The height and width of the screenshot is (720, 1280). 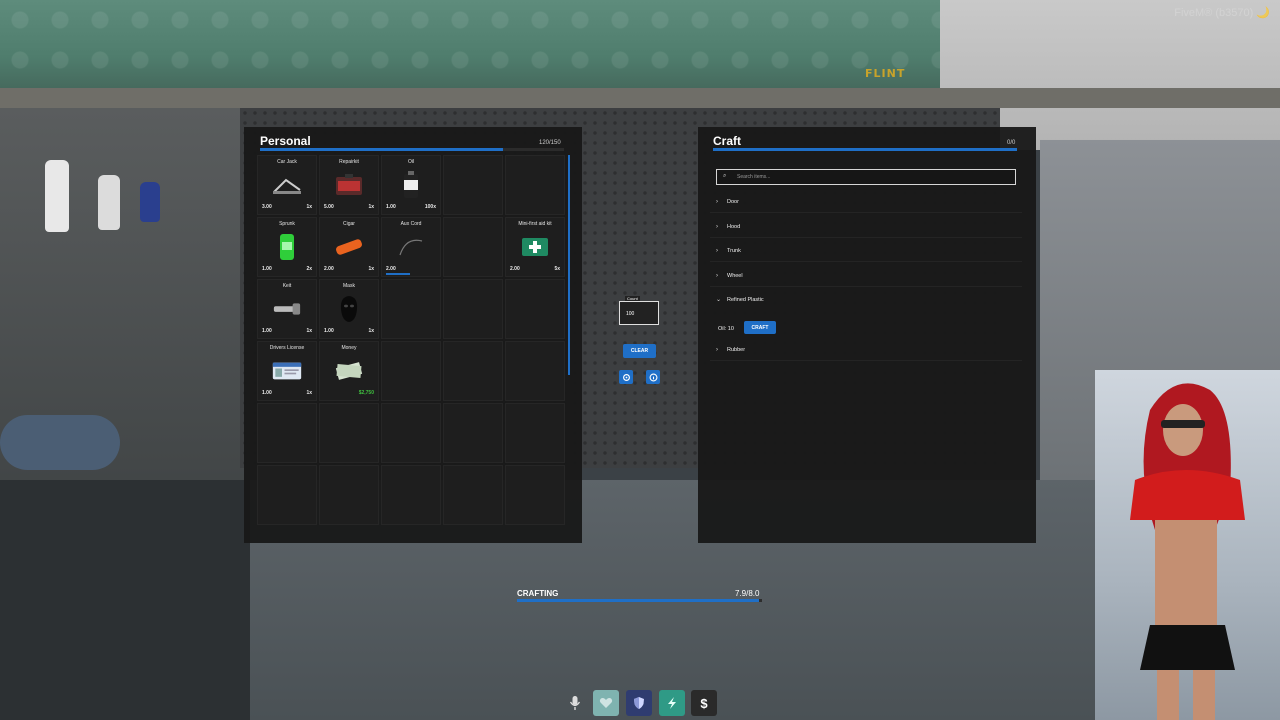 I want to click on money-amount: $2,750, so click(x=366, y=393).